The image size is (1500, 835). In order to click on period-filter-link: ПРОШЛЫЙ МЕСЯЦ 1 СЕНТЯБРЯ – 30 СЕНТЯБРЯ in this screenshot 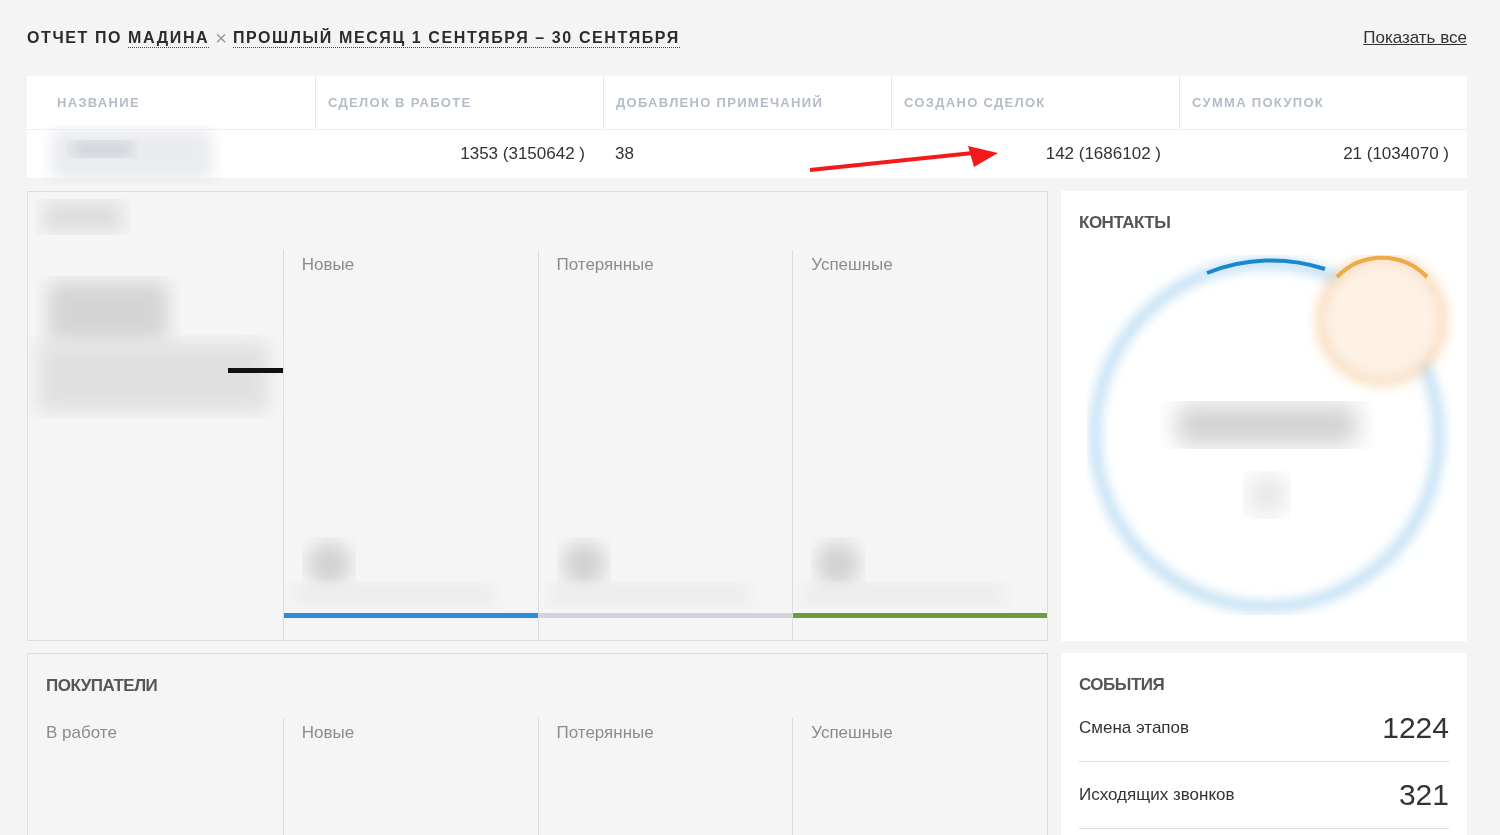, I will do `click(456, 38)`.